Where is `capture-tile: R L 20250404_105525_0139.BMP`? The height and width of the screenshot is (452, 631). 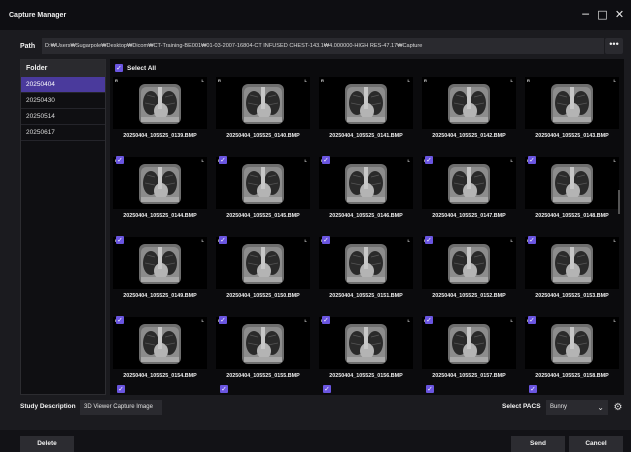
capture-tile: R L 20250404_105525_0139.BMP is located at coordinates (160, 112).